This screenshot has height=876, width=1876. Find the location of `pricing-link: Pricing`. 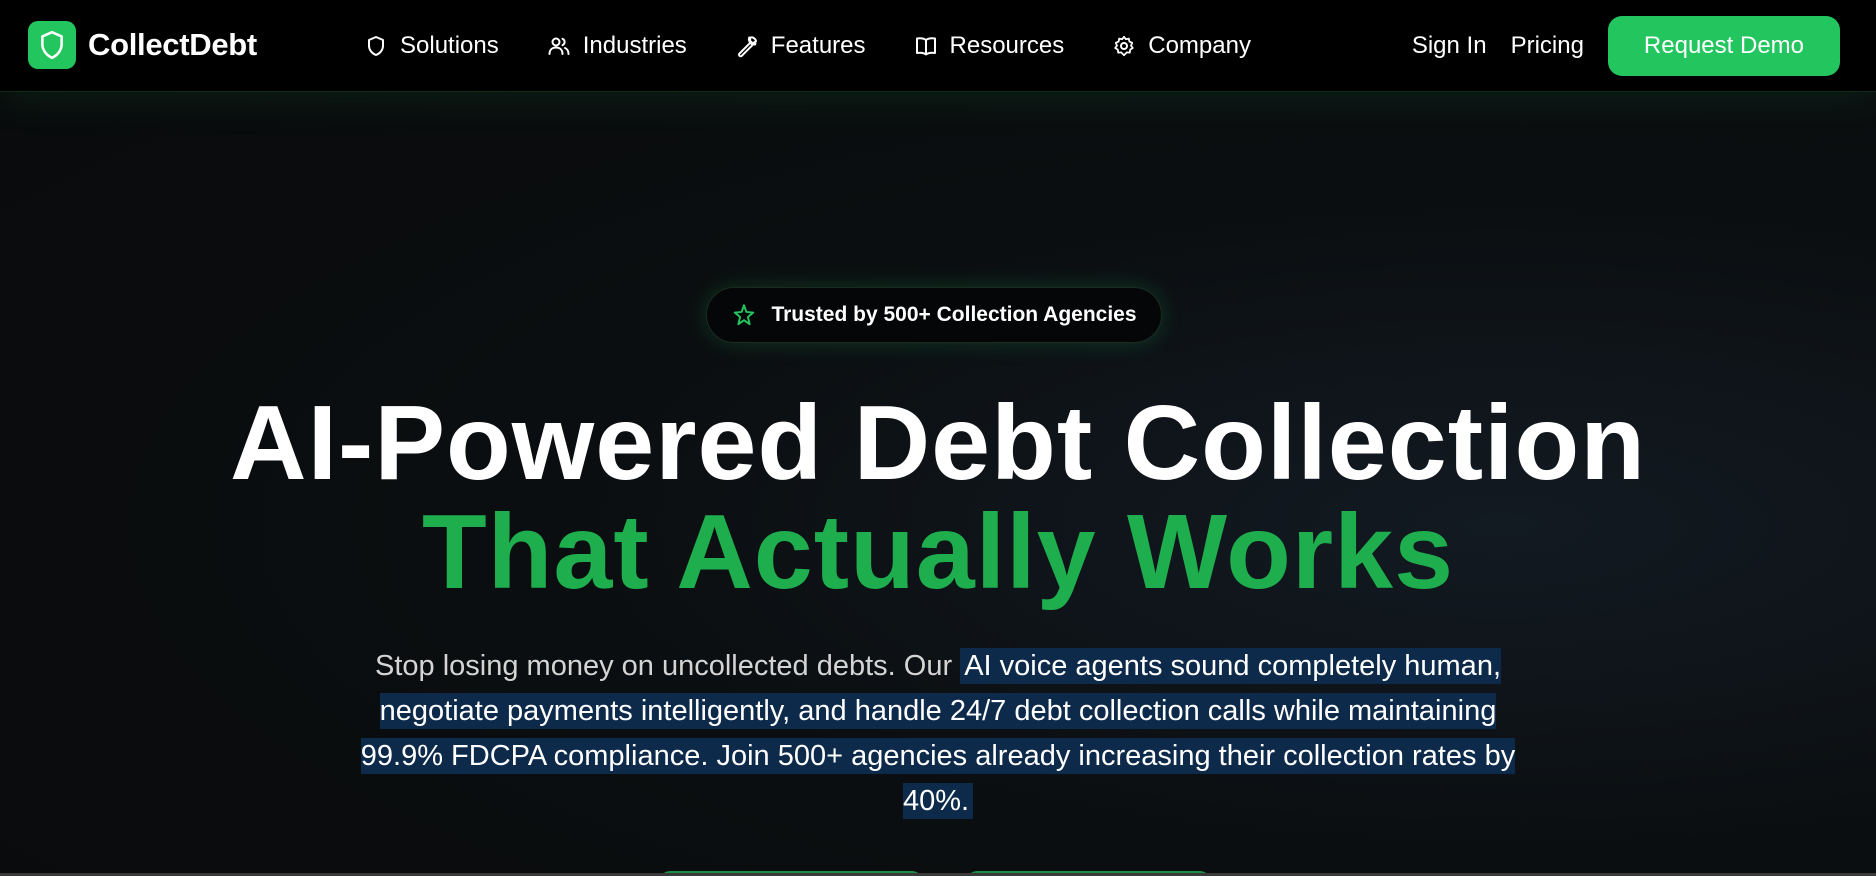

pricing-link: Pricing is located at coordinates (1547, 46).